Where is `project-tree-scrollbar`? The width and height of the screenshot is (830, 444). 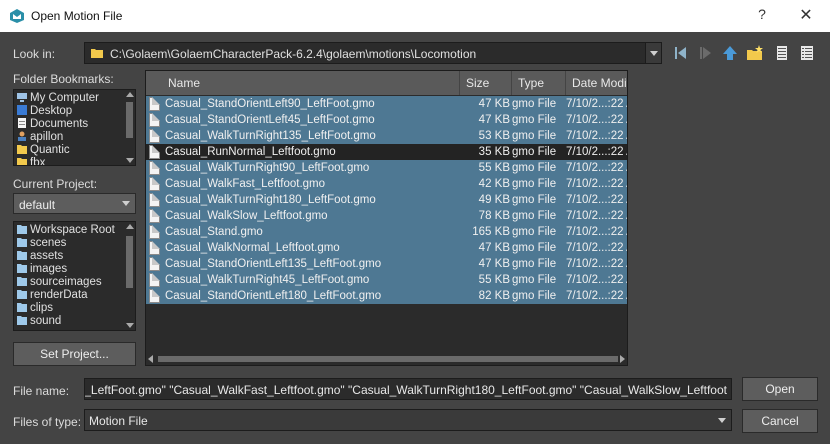 project-tree-scrollbar is located at coordinates (129, 276).